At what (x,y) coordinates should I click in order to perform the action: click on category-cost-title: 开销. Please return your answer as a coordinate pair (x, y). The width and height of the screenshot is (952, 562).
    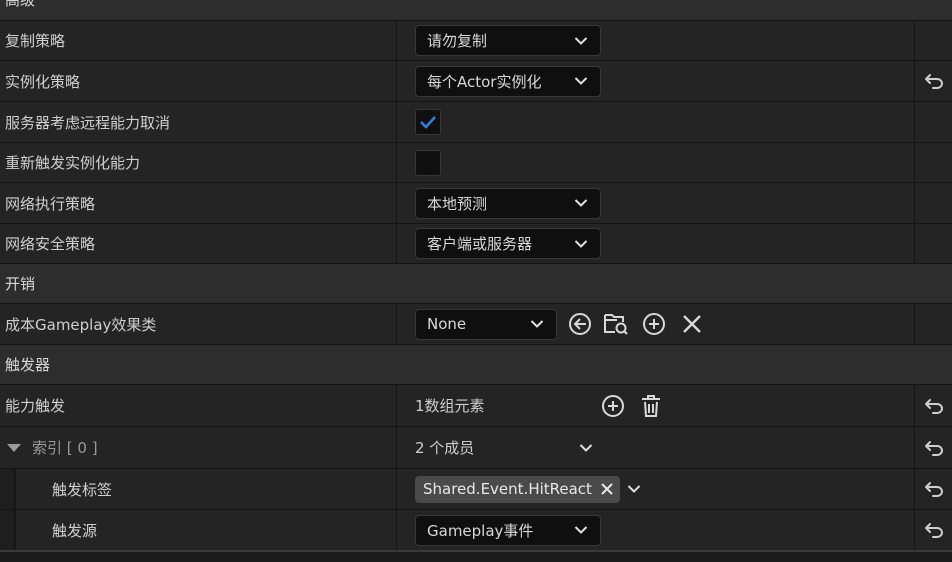
    Looking at the image, I should click on (20, 284).